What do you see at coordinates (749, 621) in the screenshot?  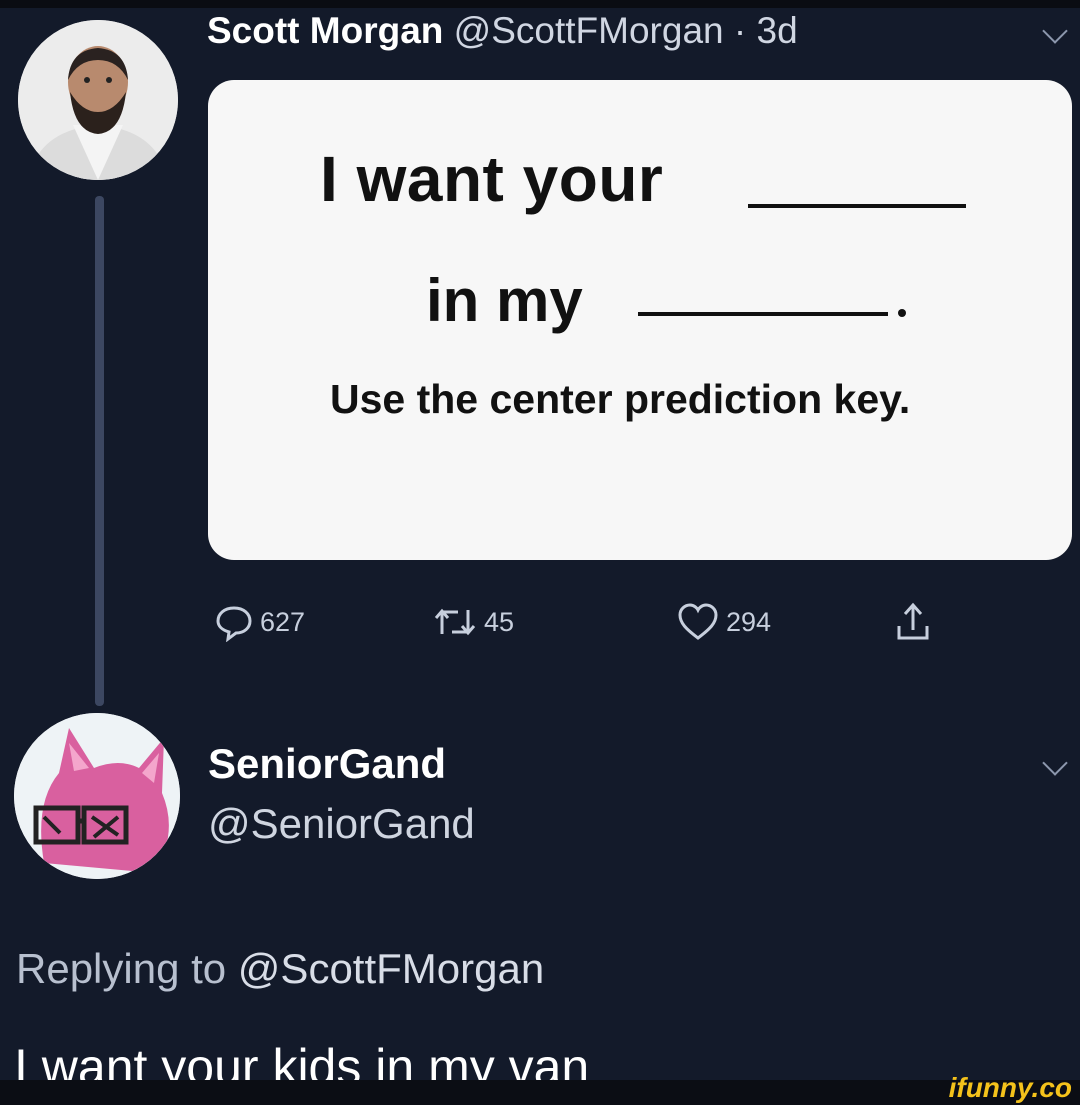 I see `like-count: 294` at bounding box center [749, 621].